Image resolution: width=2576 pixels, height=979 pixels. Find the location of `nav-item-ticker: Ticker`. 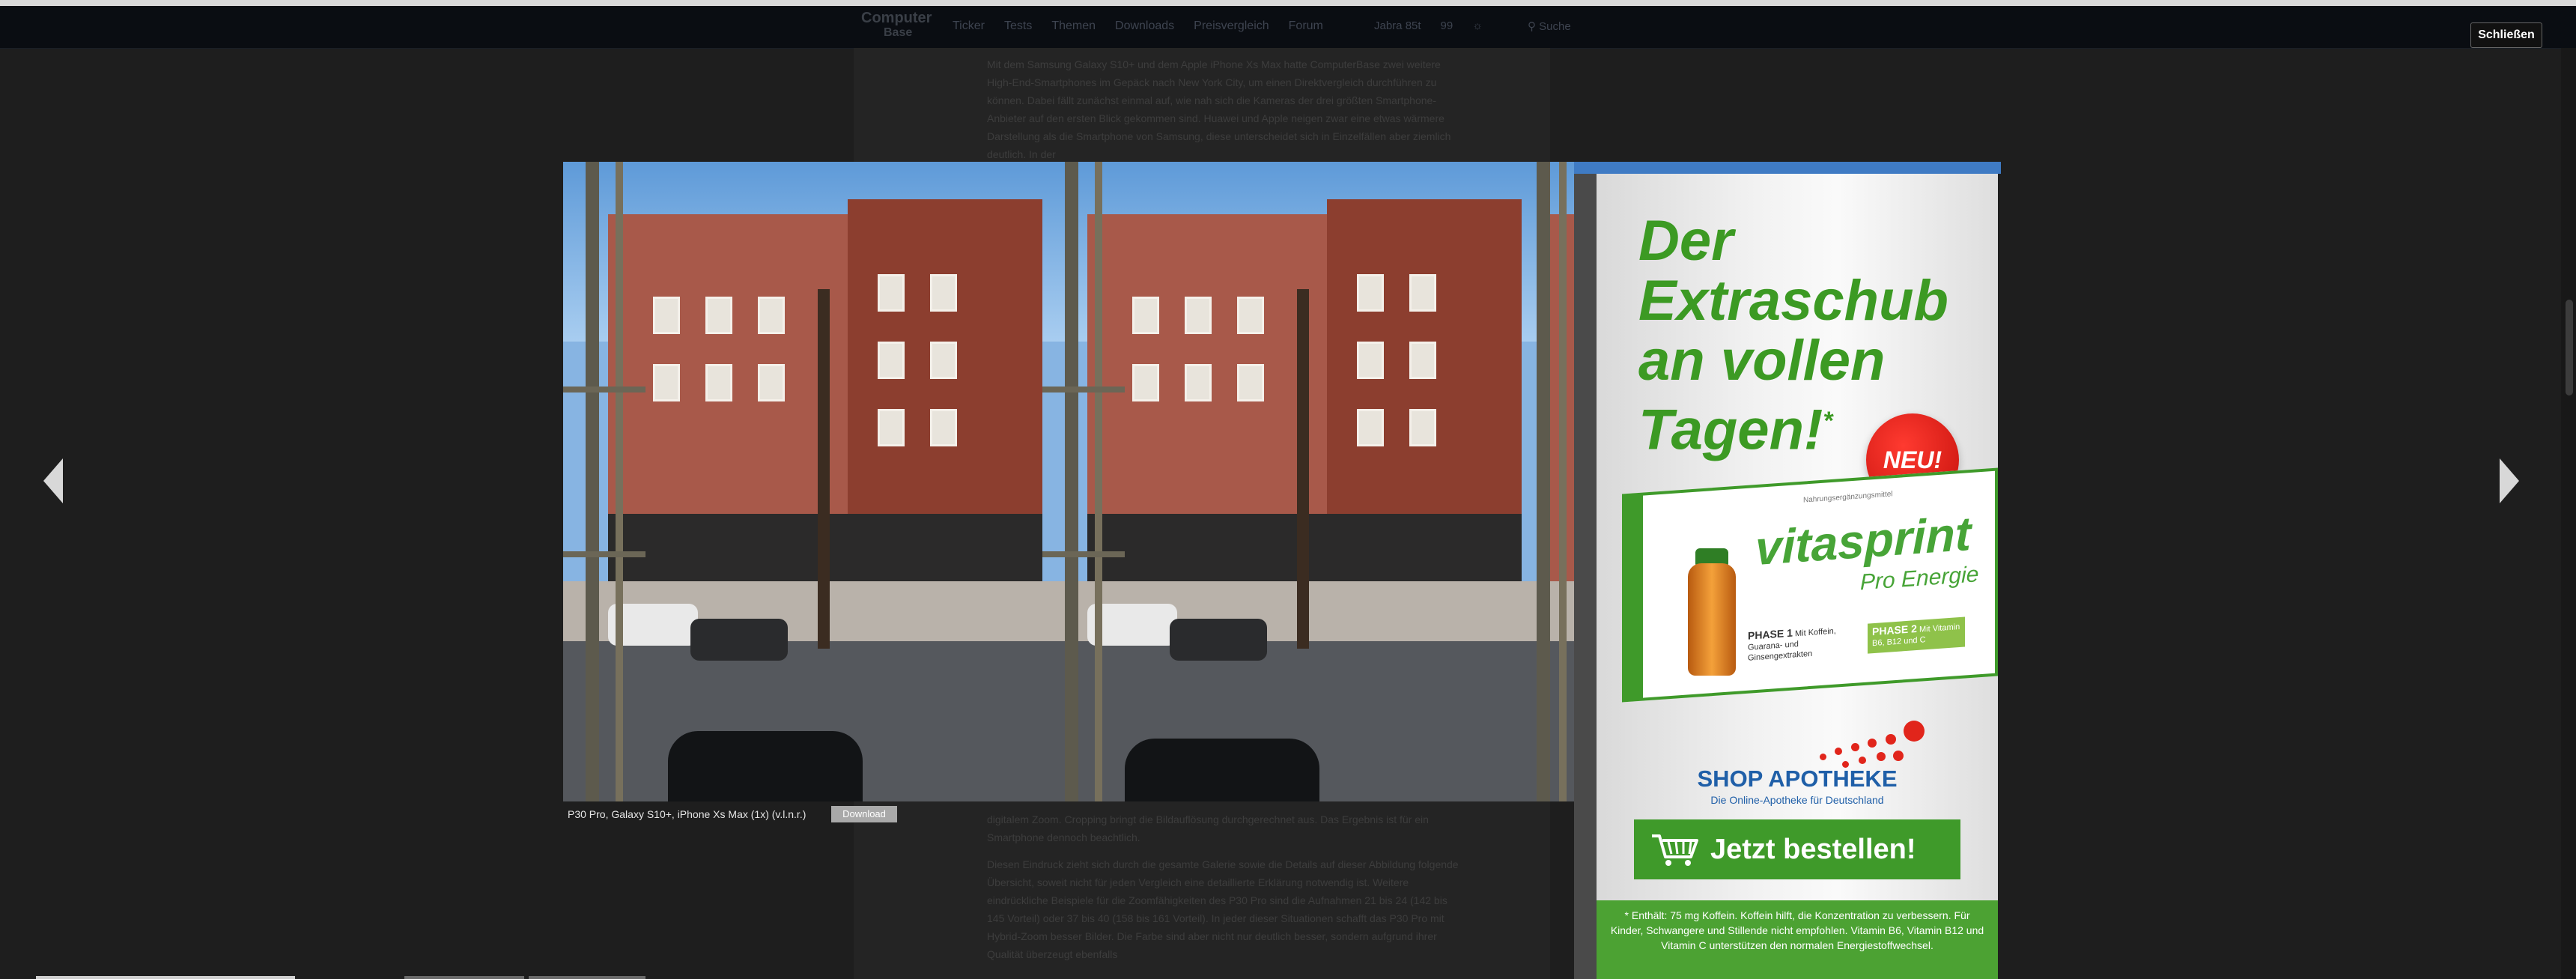

nav-item-ticker: Ticker is located at coordinates (969, 26).